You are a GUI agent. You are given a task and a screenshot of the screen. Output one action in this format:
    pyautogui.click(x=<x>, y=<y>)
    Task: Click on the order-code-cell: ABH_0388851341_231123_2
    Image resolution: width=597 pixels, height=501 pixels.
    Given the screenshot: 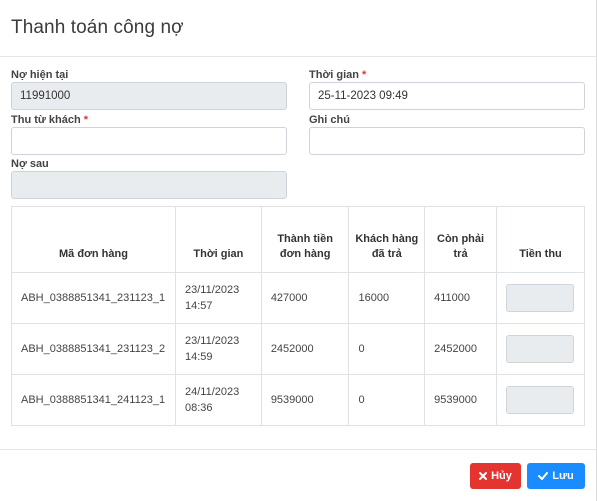 What is the action you would take?
    pyautogui.click(x=93, y=349)
    